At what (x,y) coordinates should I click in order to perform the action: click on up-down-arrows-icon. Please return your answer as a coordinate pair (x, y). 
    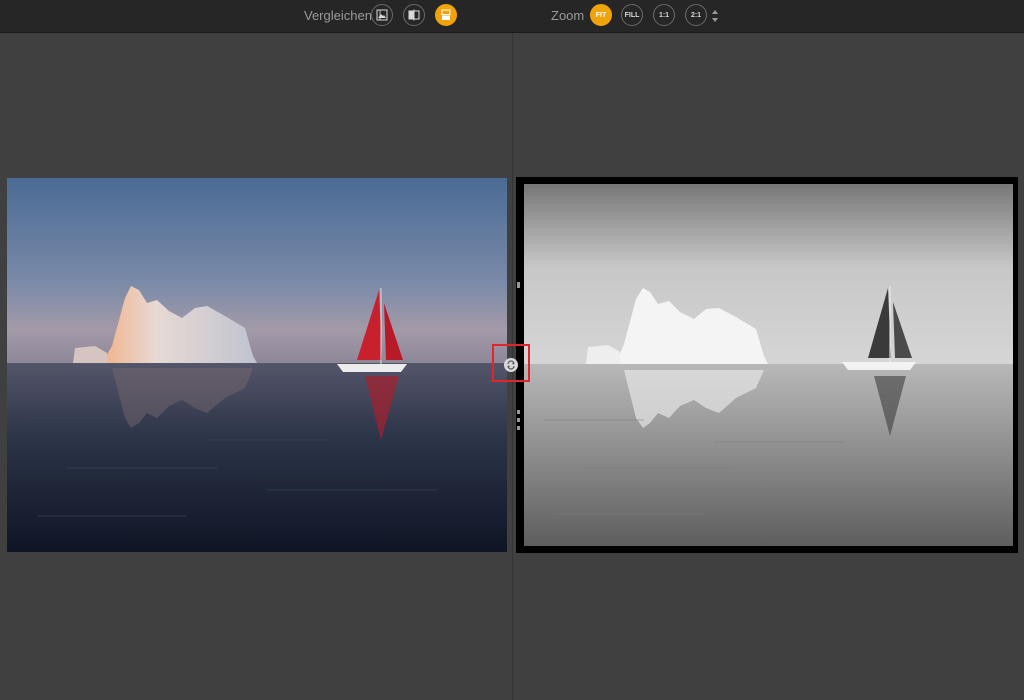
    Looking at the image, I should click on (715, 16).